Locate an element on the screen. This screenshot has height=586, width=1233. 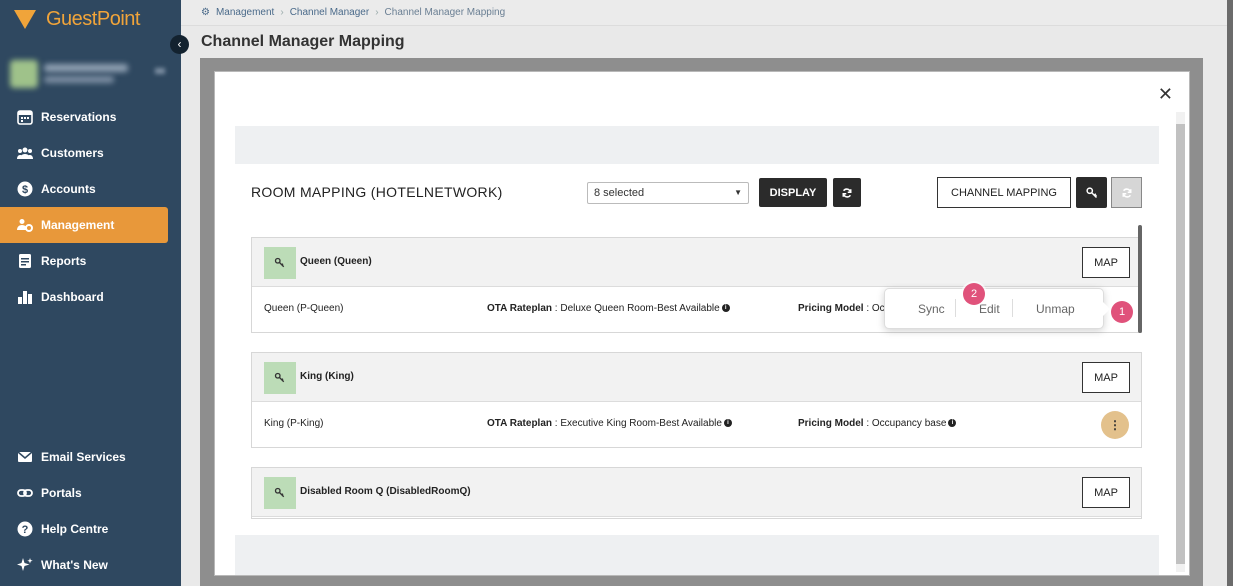
close-icon: ✕ is located at coordinates (1165, 94).